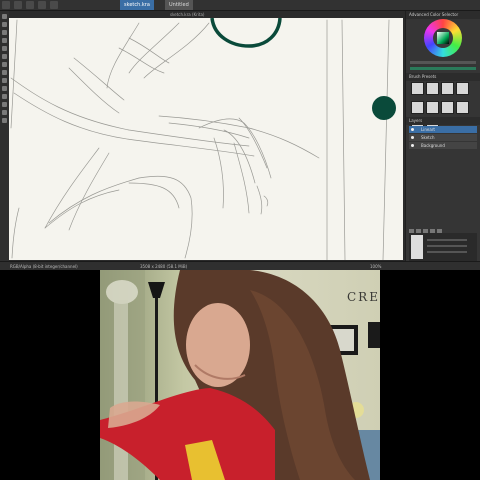  I want to click on gradient-tool-icon, so click(4, 64).